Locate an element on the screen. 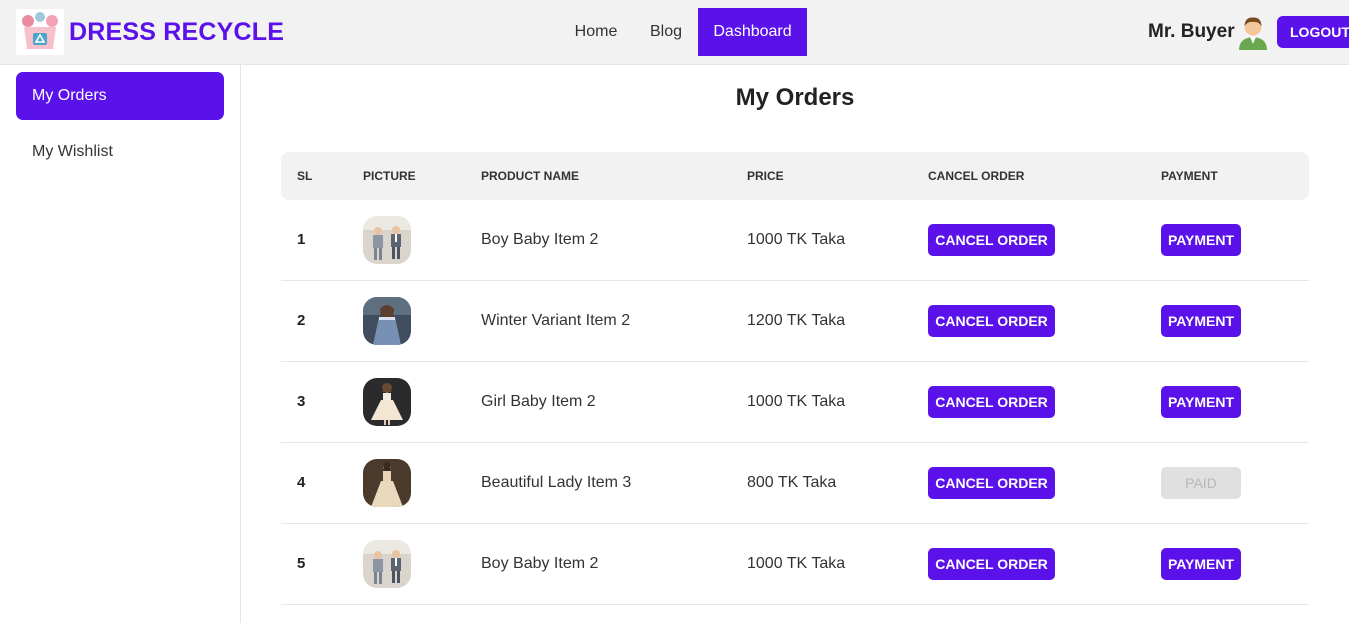  column-header-picture: PICTURE is located at coordinates (389, 176).